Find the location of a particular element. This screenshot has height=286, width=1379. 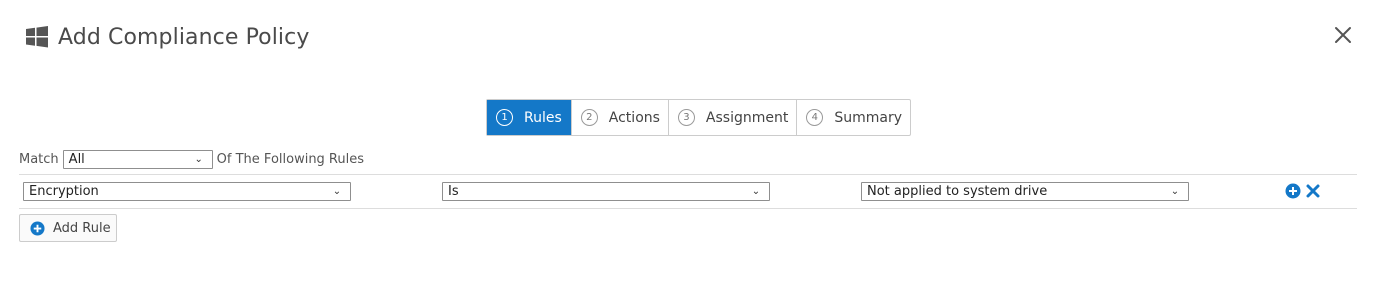

match-row: Match All ⌄ Of The Following Rules is located at coordinates (191, 159).